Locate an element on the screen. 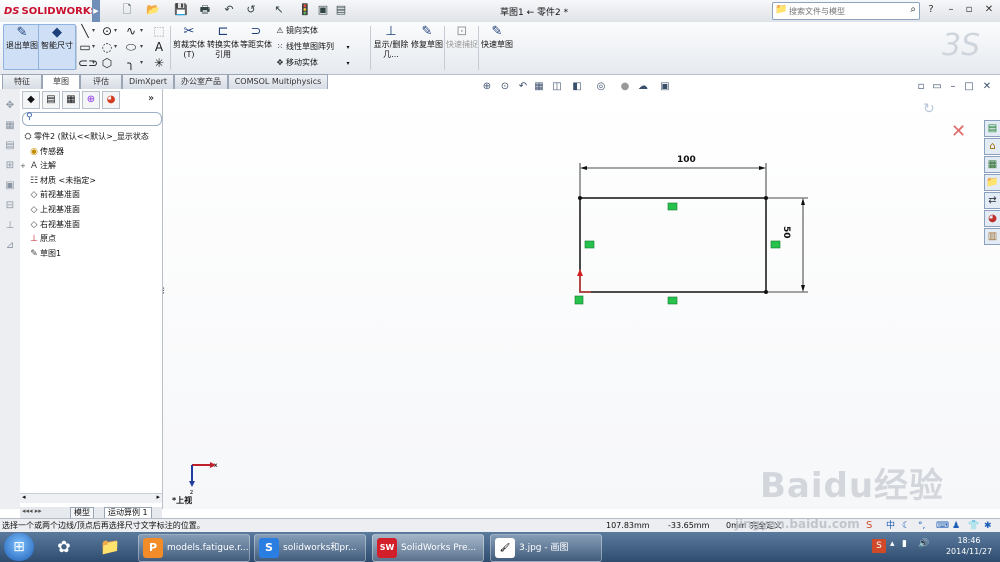 The height and width of the screenshot is (562, 1000). panel-splitter-handle: ⁝ is located at coordinates (165, 292).